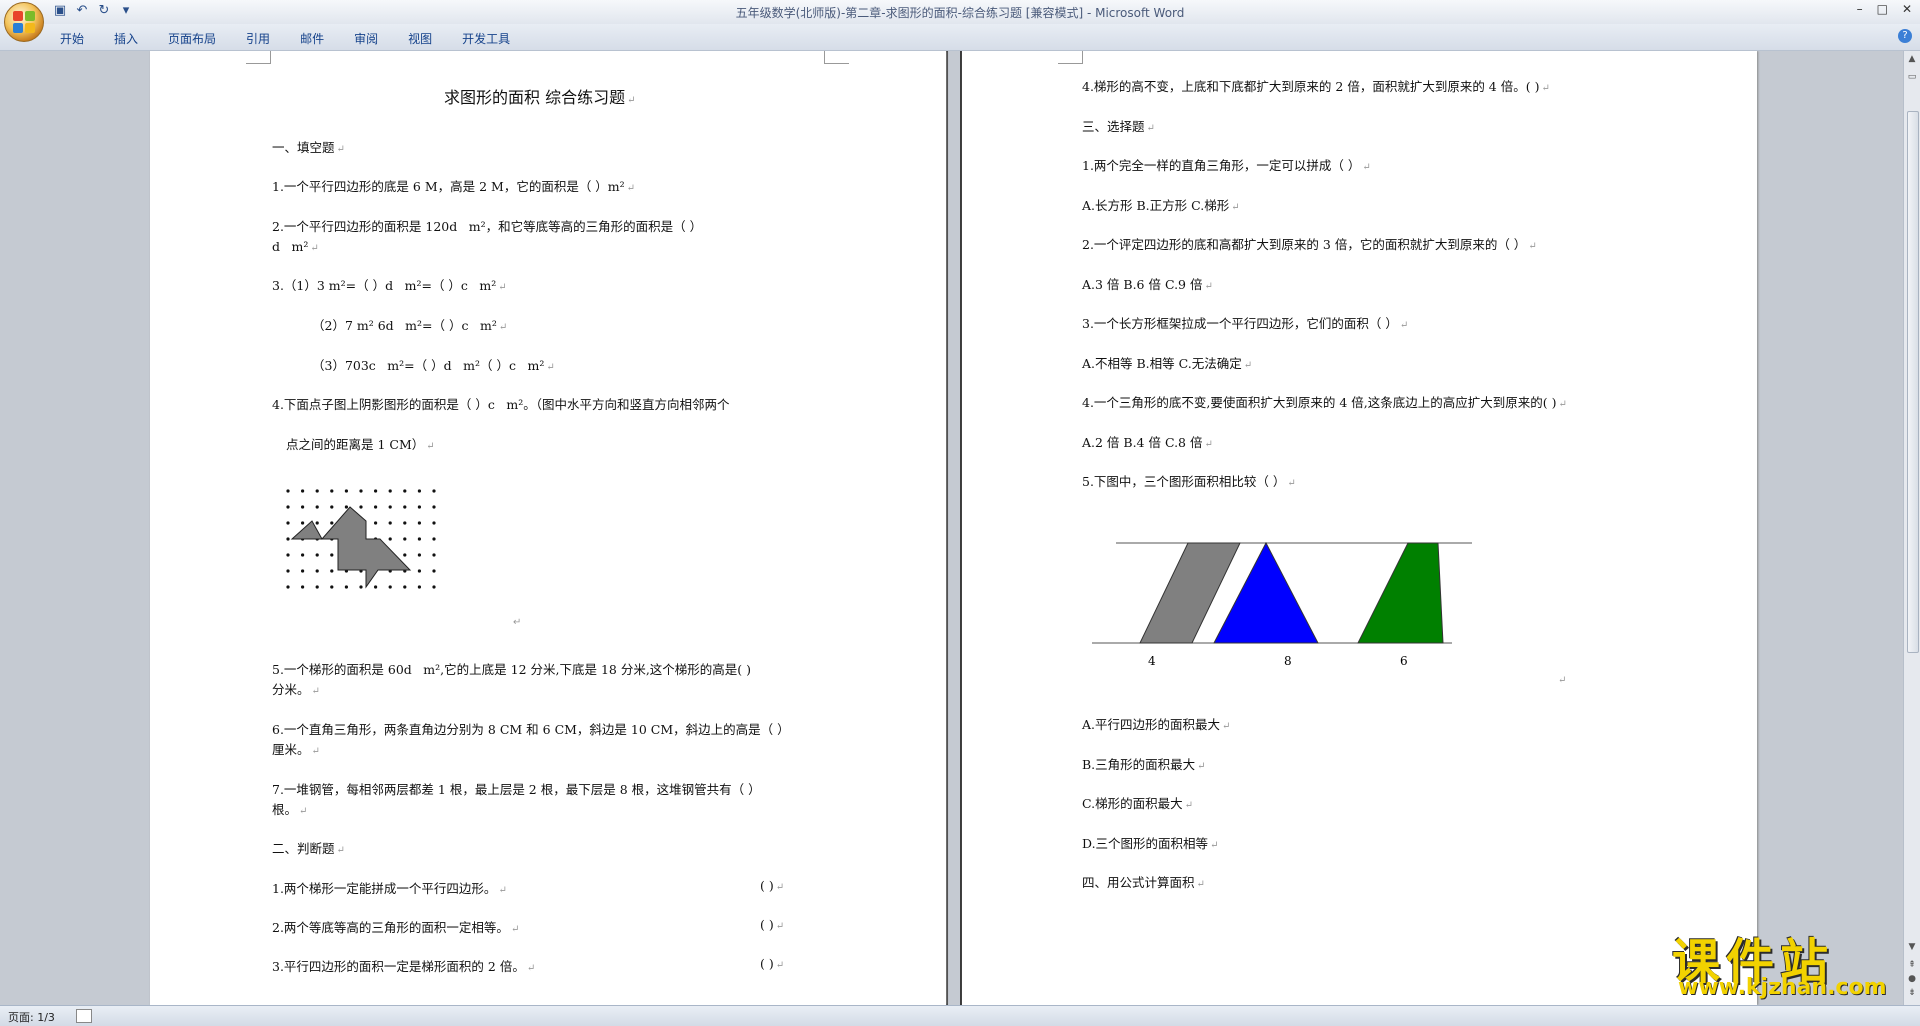 The image size is (1920, 1026). I want to click on answer-option: C.梯形的面积最大 ↵, so click(1137, 803).